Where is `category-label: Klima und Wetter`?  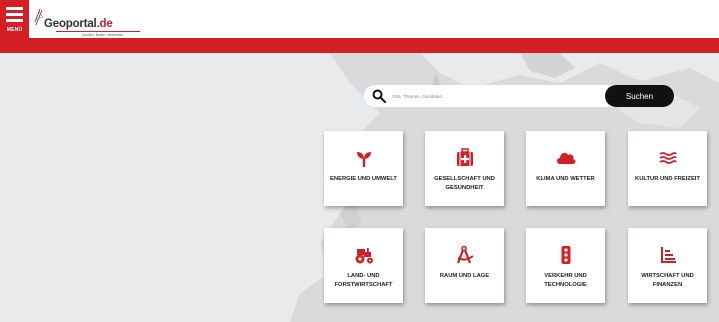 category-label: Klima und Wetter is located at coordinates (565, 179).